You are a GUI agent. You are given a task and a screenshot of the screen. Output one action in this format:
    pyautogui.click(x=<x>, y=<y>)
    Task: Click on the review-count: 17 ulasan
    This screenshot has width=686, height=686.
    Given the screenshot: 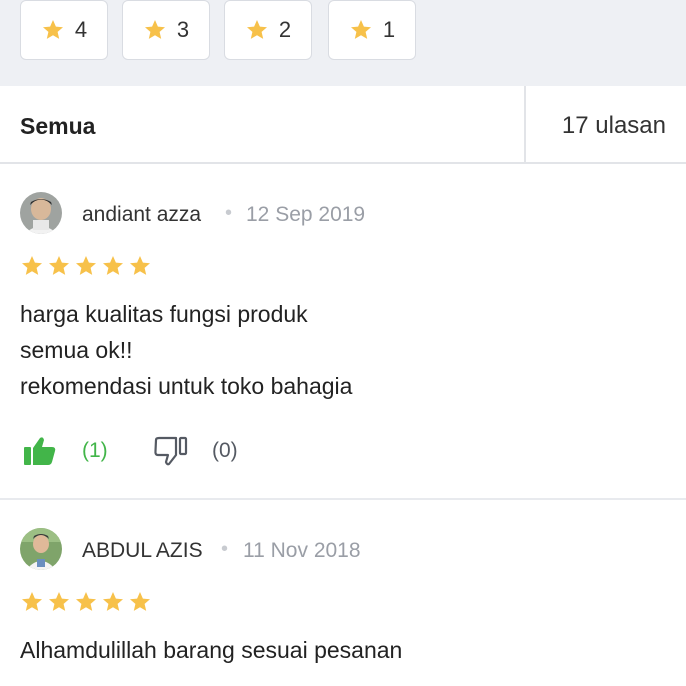 What is the action you would take?
    pyautogui.click(x=613, y=125)
    